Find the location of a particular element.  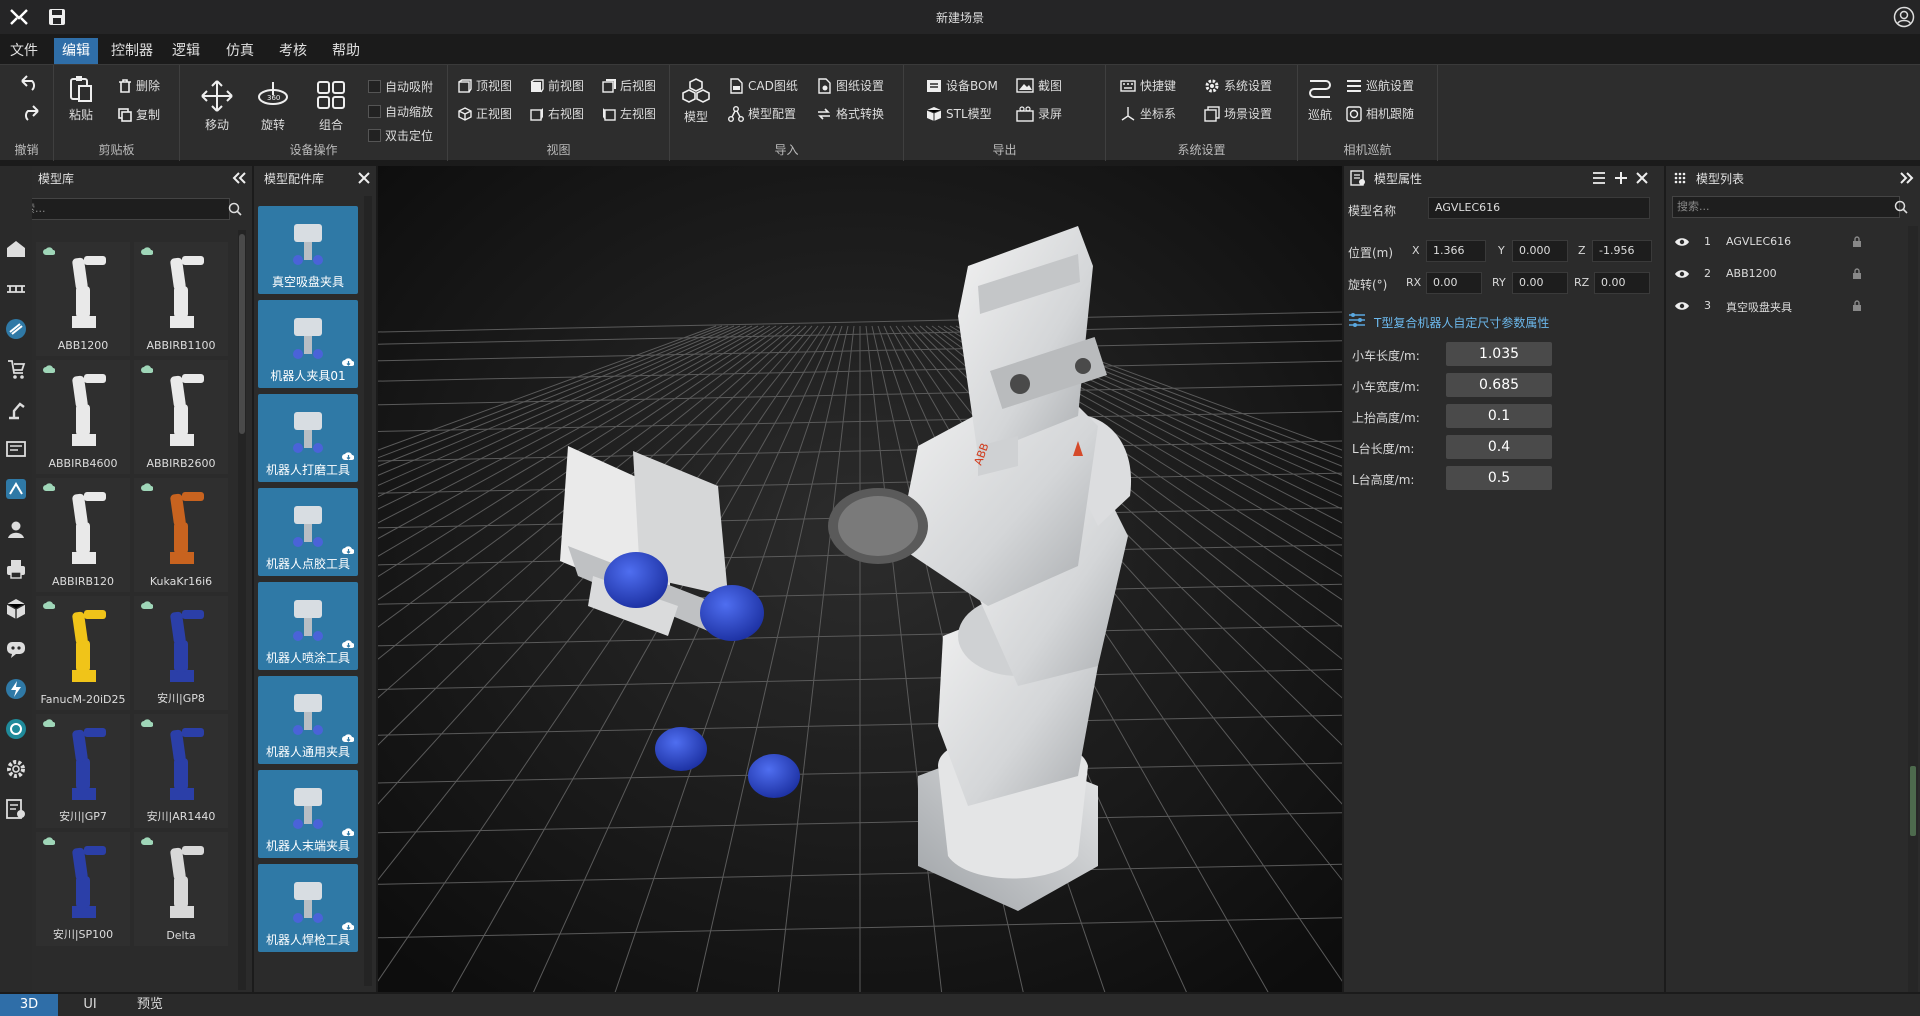

lightning-icon is located at coordinates (16, 689).